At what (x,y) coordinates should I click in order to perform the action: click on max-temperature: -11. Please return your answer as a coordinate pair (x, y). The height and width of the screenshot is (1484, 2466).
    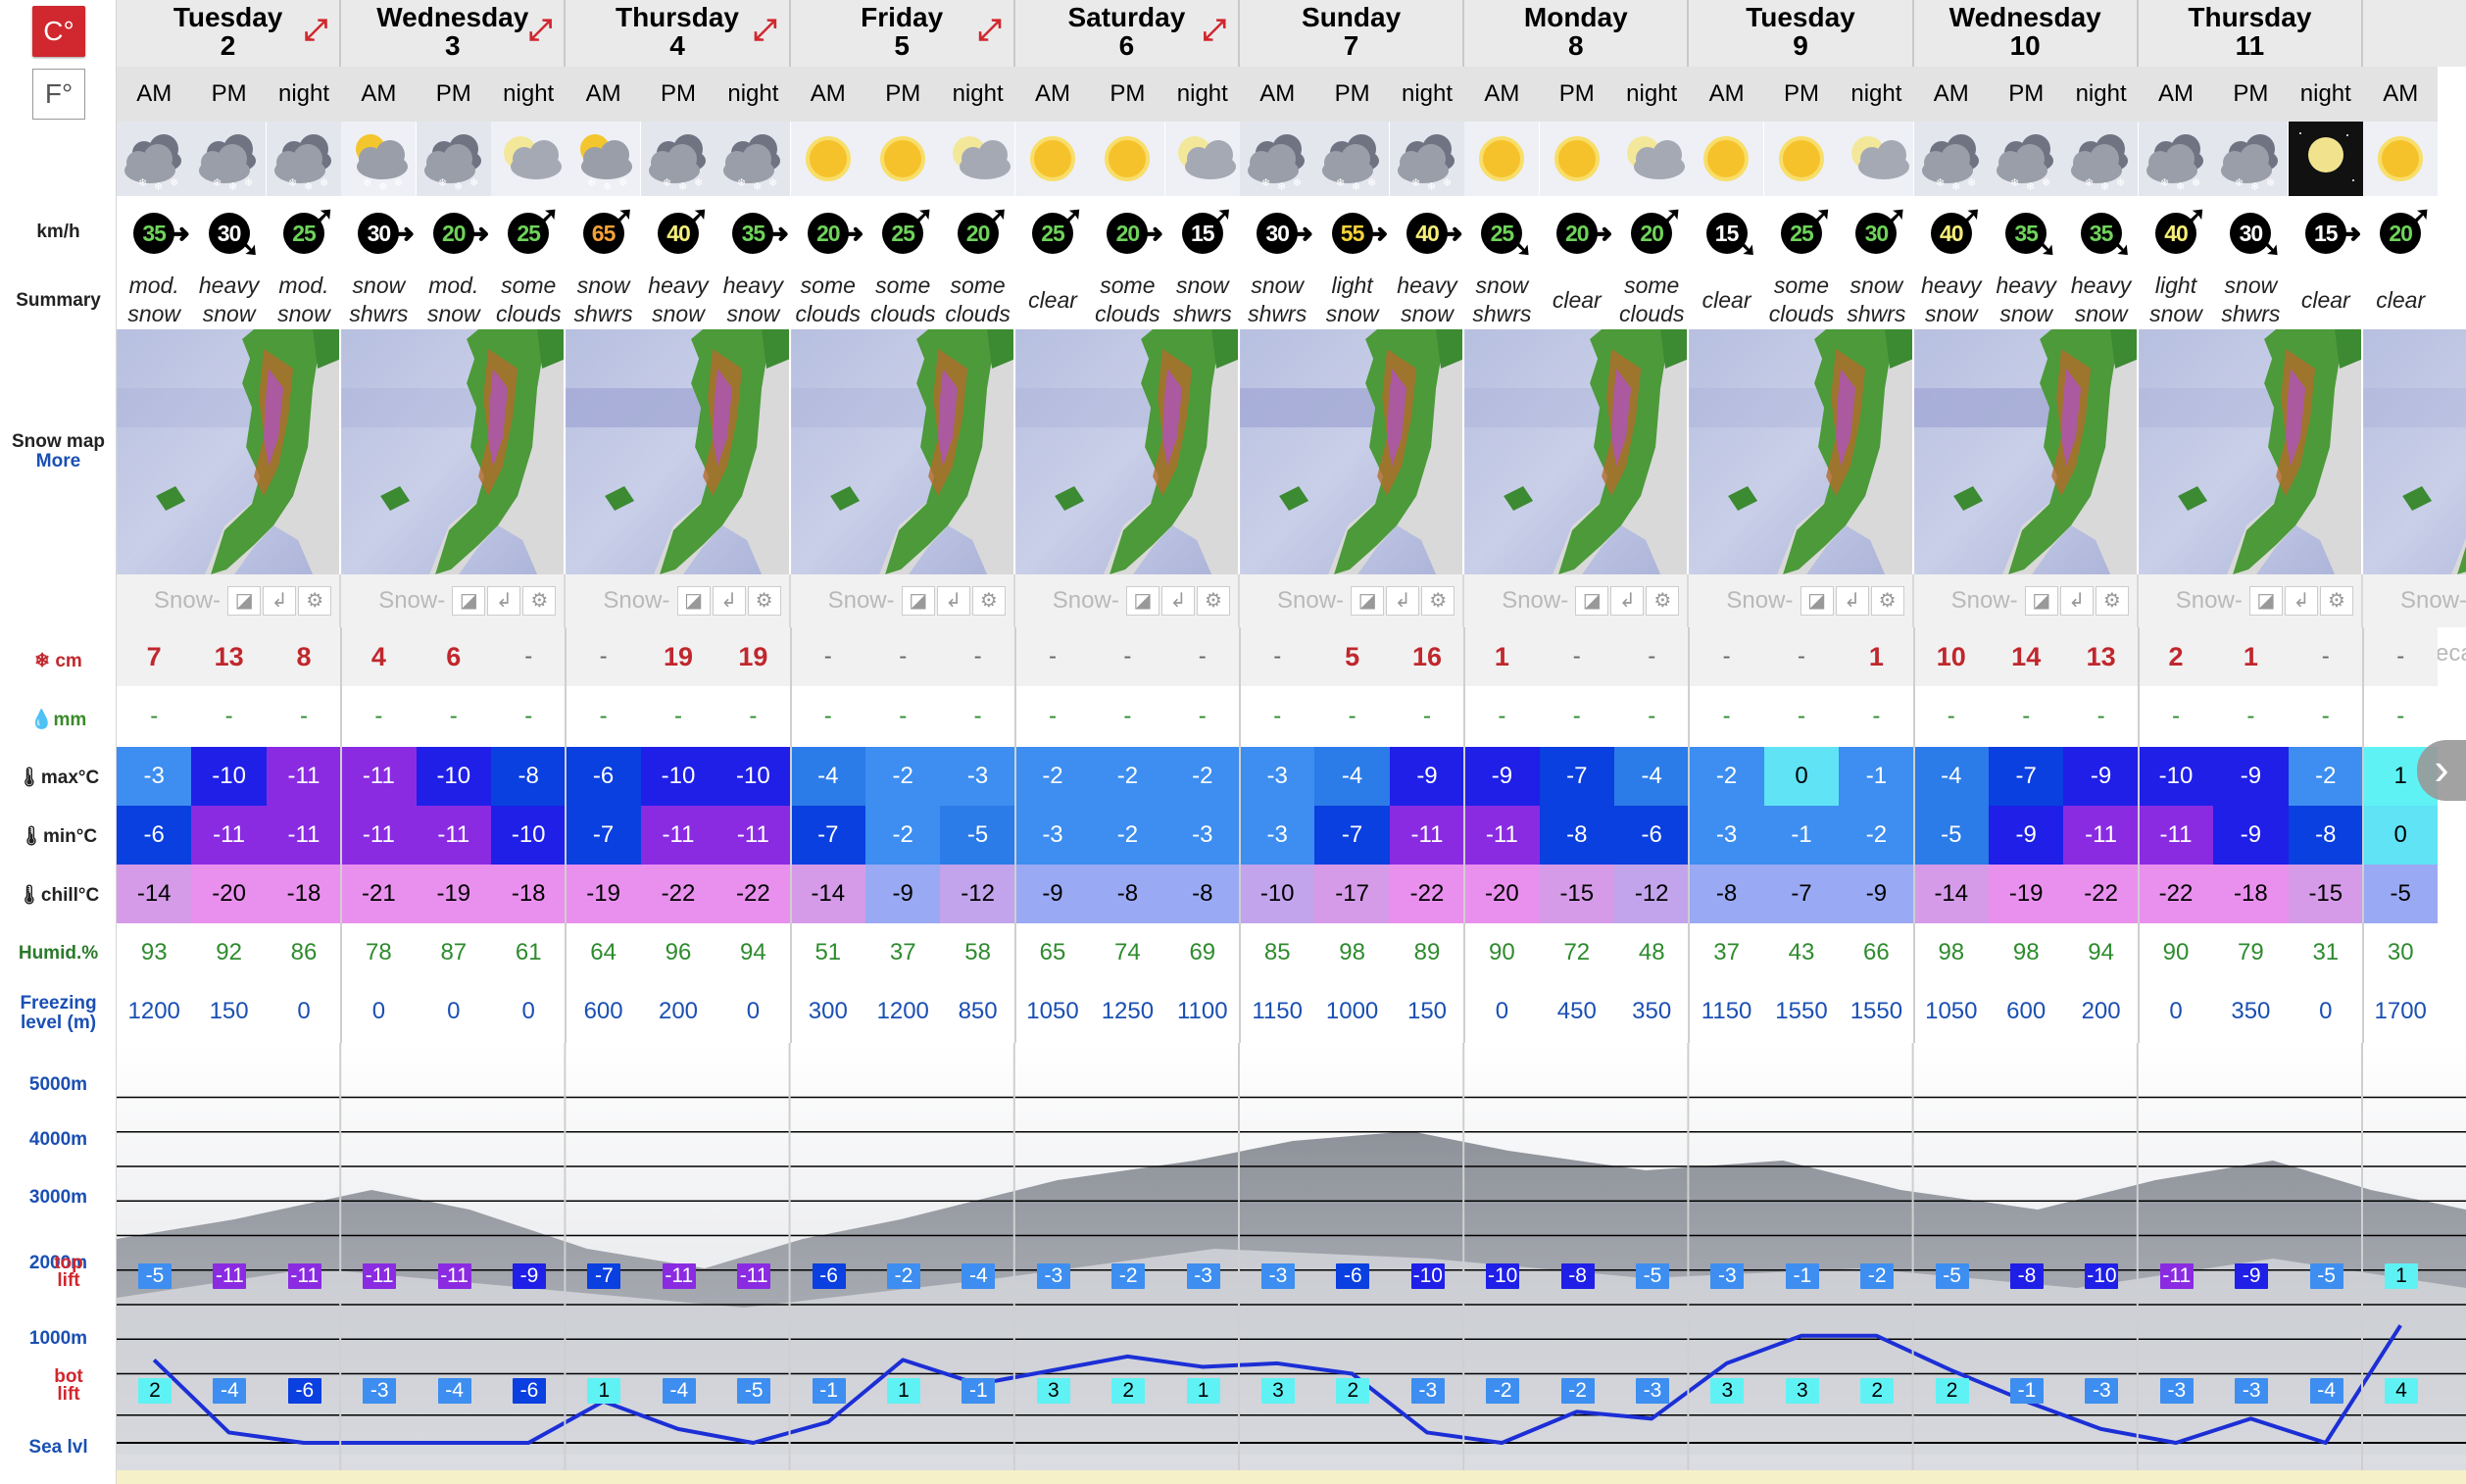
    Looking at the image, I should click on (304, 776).